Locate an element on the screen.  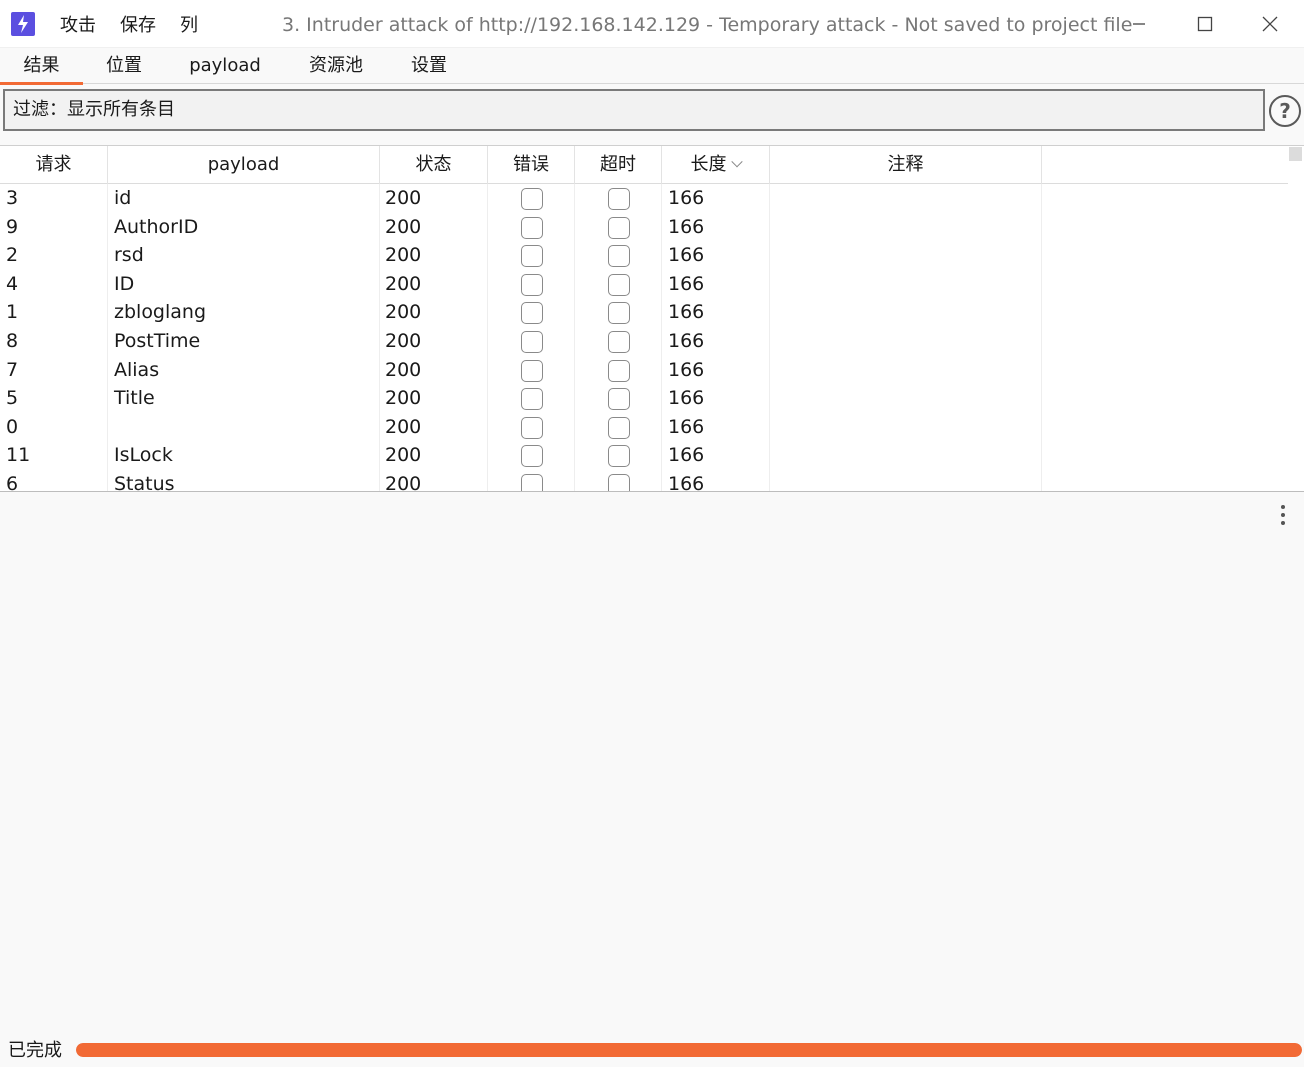
more-options-icon is located at coordinates (1283, 515).